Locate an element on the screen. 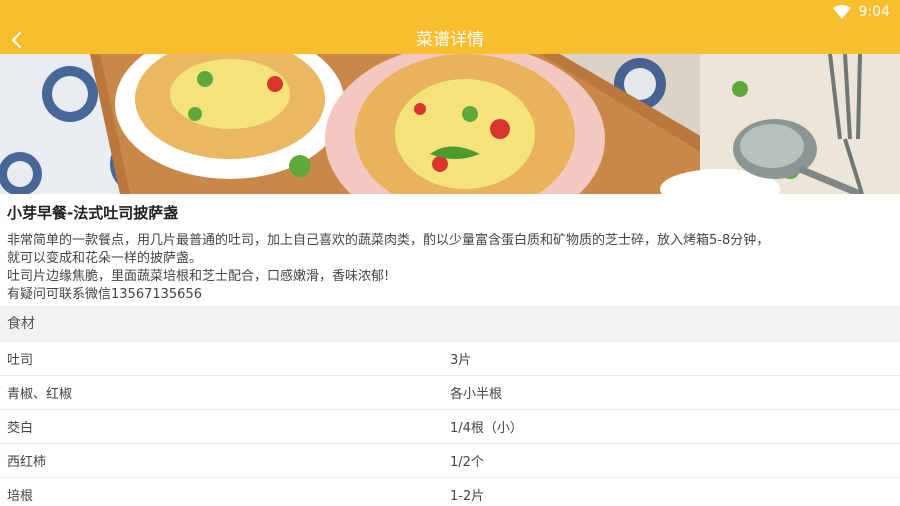 Image resolution: width=900 pixels, height=506 pixels. ingredient-row: 西红柿 1/2个 is located at coordinates (450, 461).